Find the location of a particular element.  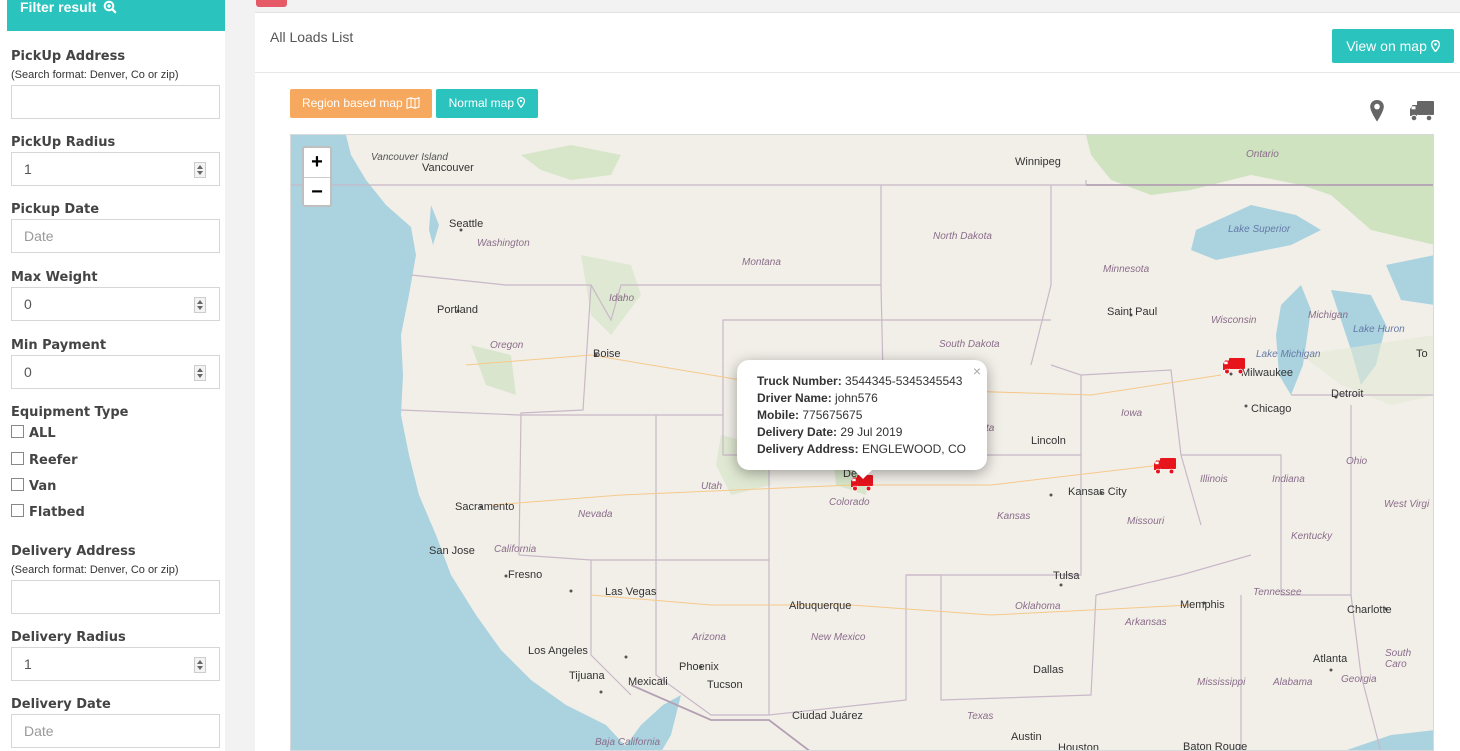

delivery-address-label: Delivery Address is located at coordinates (73, 551).